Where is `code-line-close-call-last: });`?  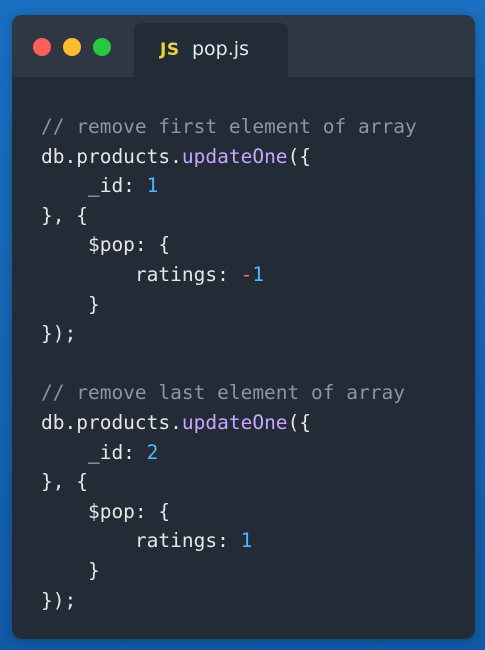
code-line-close-call-last: }); is located at coordinates (59, 600).